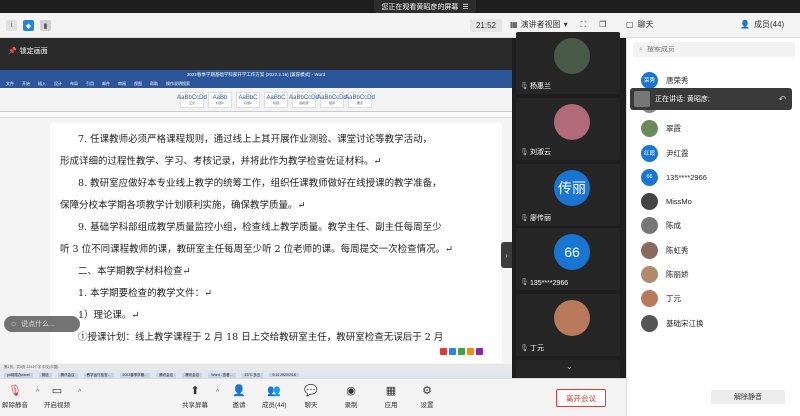 The width and height of the screenshot is (800, 416). What do you see at coordinates (514, 24) in the screenshot?
I see `layout-icon: ▦` at bounding box center [514, 24].